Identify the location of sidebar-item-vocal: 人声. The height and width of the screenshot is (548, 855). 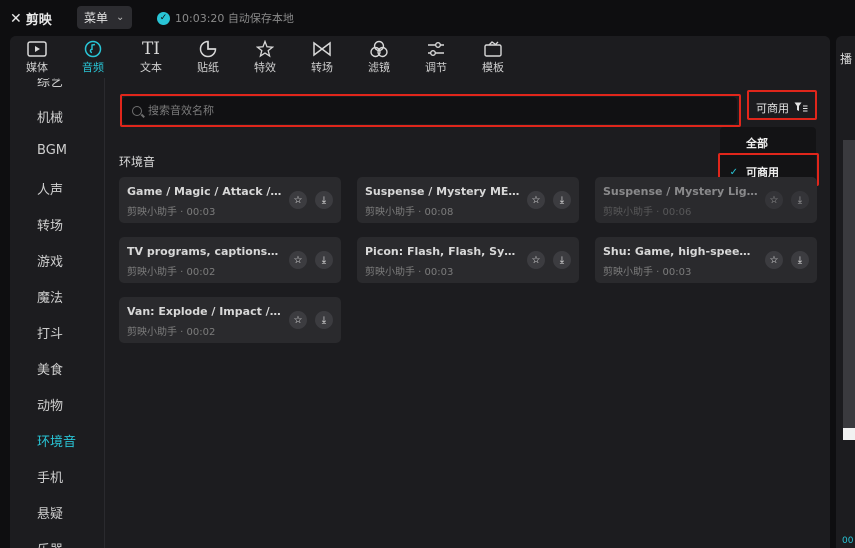
(50, 188).